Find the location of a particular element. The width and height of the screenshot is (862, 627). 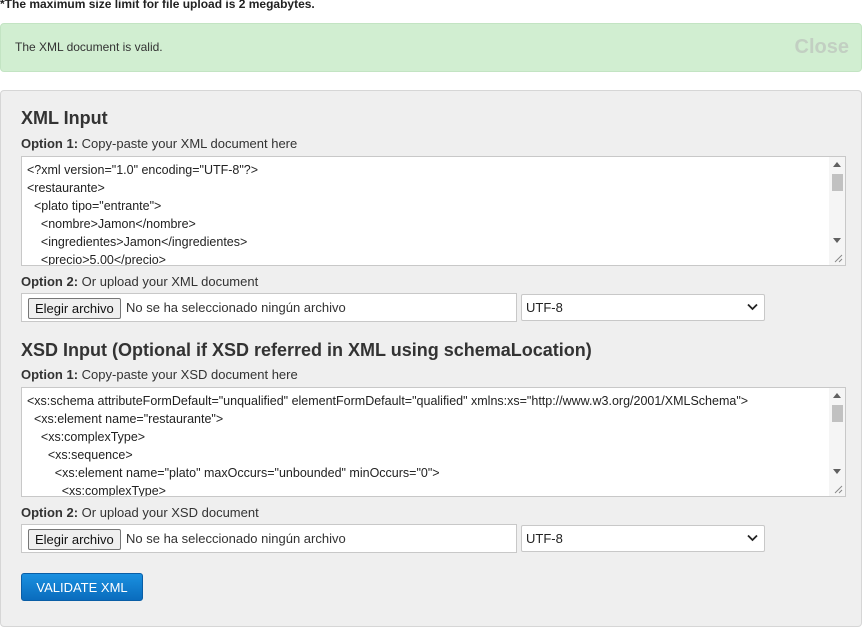

xsd-textarea-scrollbar is located at coordinates (837, 442).